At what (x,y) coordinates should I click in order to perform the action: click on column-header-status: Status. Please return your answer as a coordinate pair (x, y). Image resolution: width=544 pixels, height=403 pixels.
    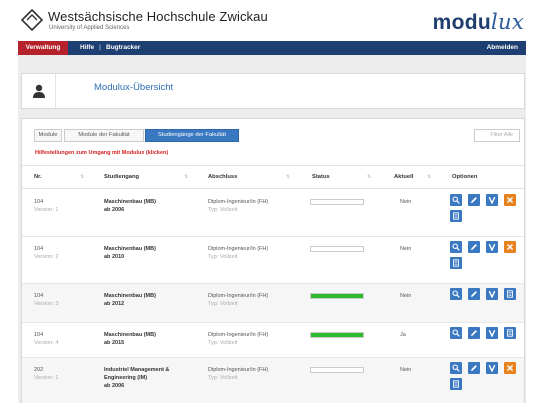
    Looking at the image, I should click on (321, 177).